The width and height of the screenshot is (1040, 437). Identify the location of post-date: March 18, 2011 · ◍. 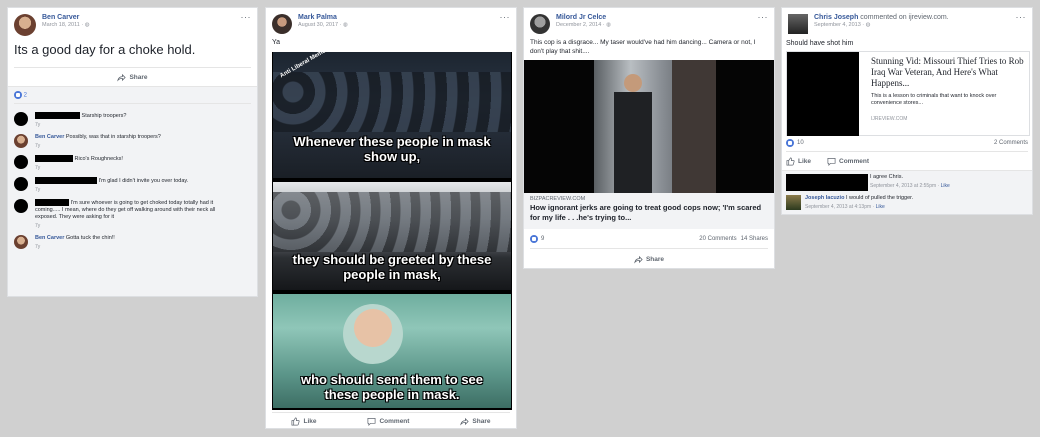
(66, 25).